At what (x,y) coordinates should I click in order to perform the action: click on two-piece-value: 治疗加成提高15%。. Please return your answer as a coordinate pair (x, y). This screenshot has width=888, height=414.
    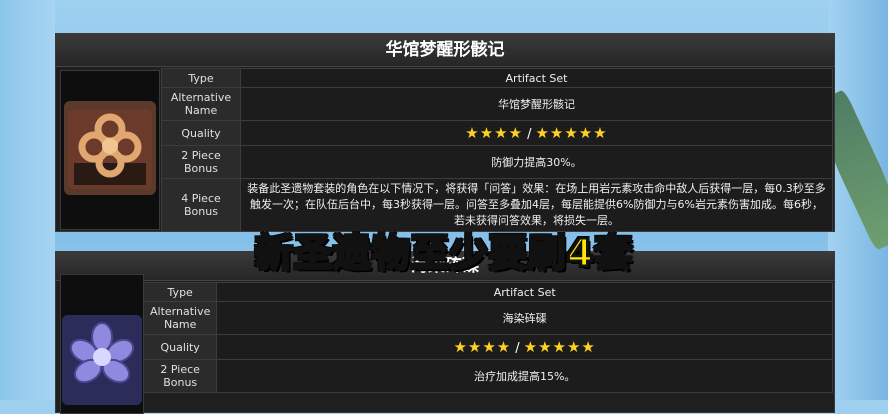
    Looking at the image, I should click on (524, 376).